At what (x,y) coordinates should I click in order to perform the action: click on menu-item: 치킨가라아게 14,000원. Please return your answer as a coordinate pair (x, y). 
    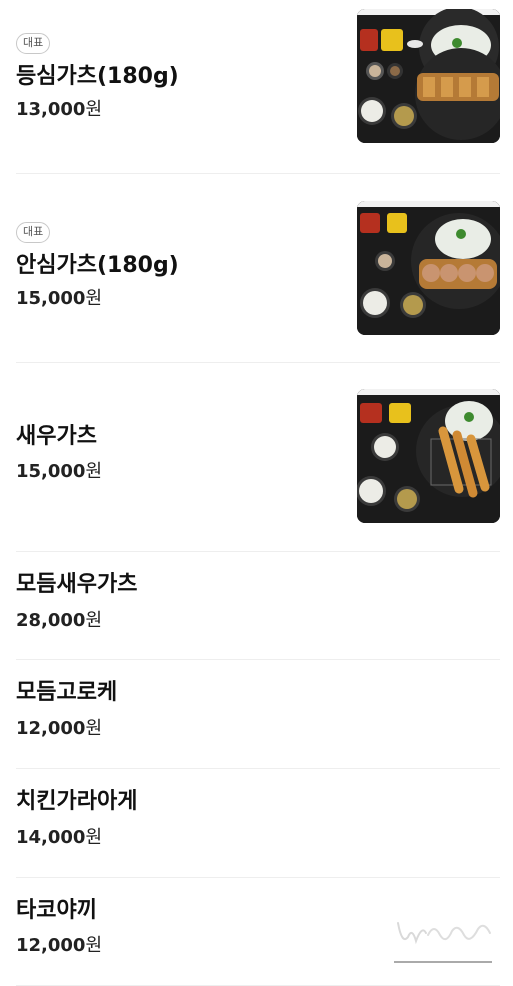
    Looking at the image, I should click on (258, 823).